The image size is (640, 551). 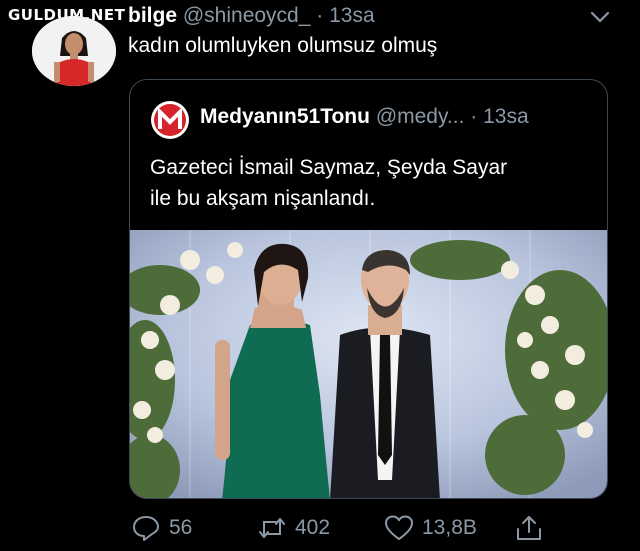 What do you see at coordinates (285, 116) in the screenshot?
I see `quoted-display-name: Medyanın51Tonu` at bounding box center [285, 116].